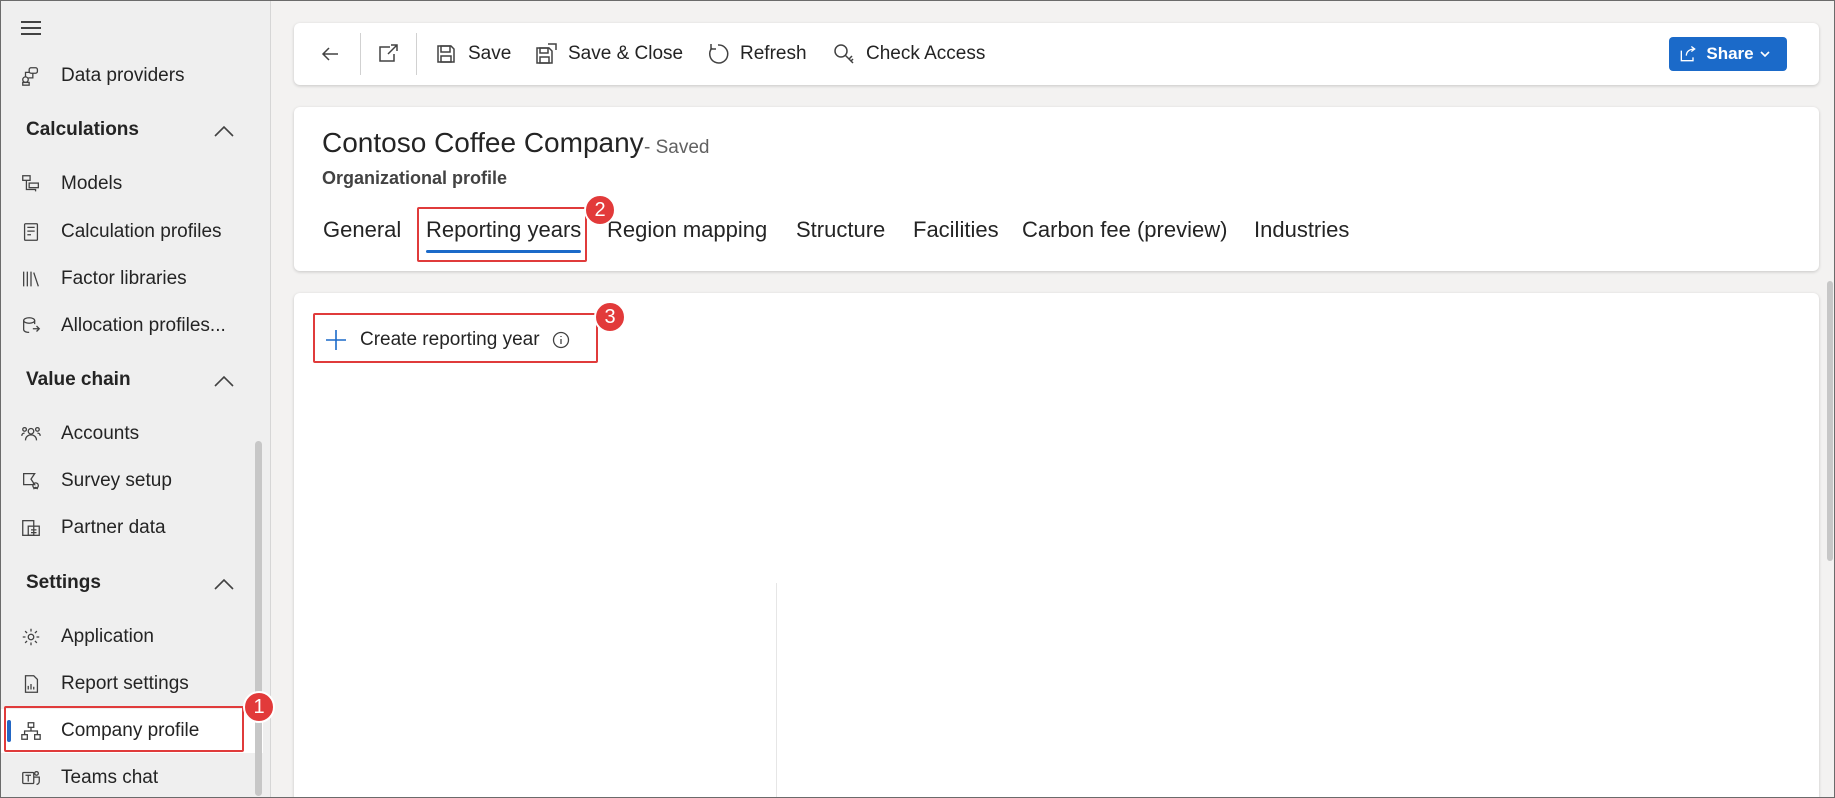 The image size is (1835, 798). What do you see at coordinates (107, 636) in the screenshot?
I see `sidebar-item-label: Application` at bounding box center [107, 636].